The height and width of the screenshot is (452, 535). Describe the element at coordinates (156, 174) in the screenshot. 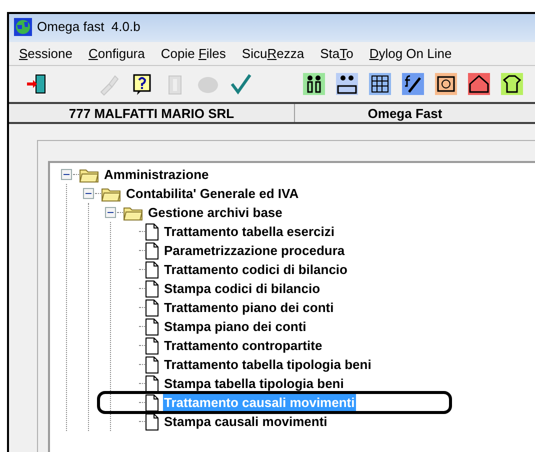

I see `tree-item: Amministrazione` at that location.